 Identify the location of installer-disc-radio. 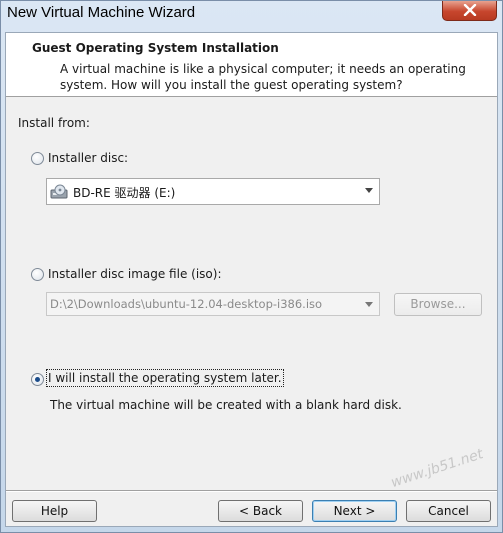
(37, 158).